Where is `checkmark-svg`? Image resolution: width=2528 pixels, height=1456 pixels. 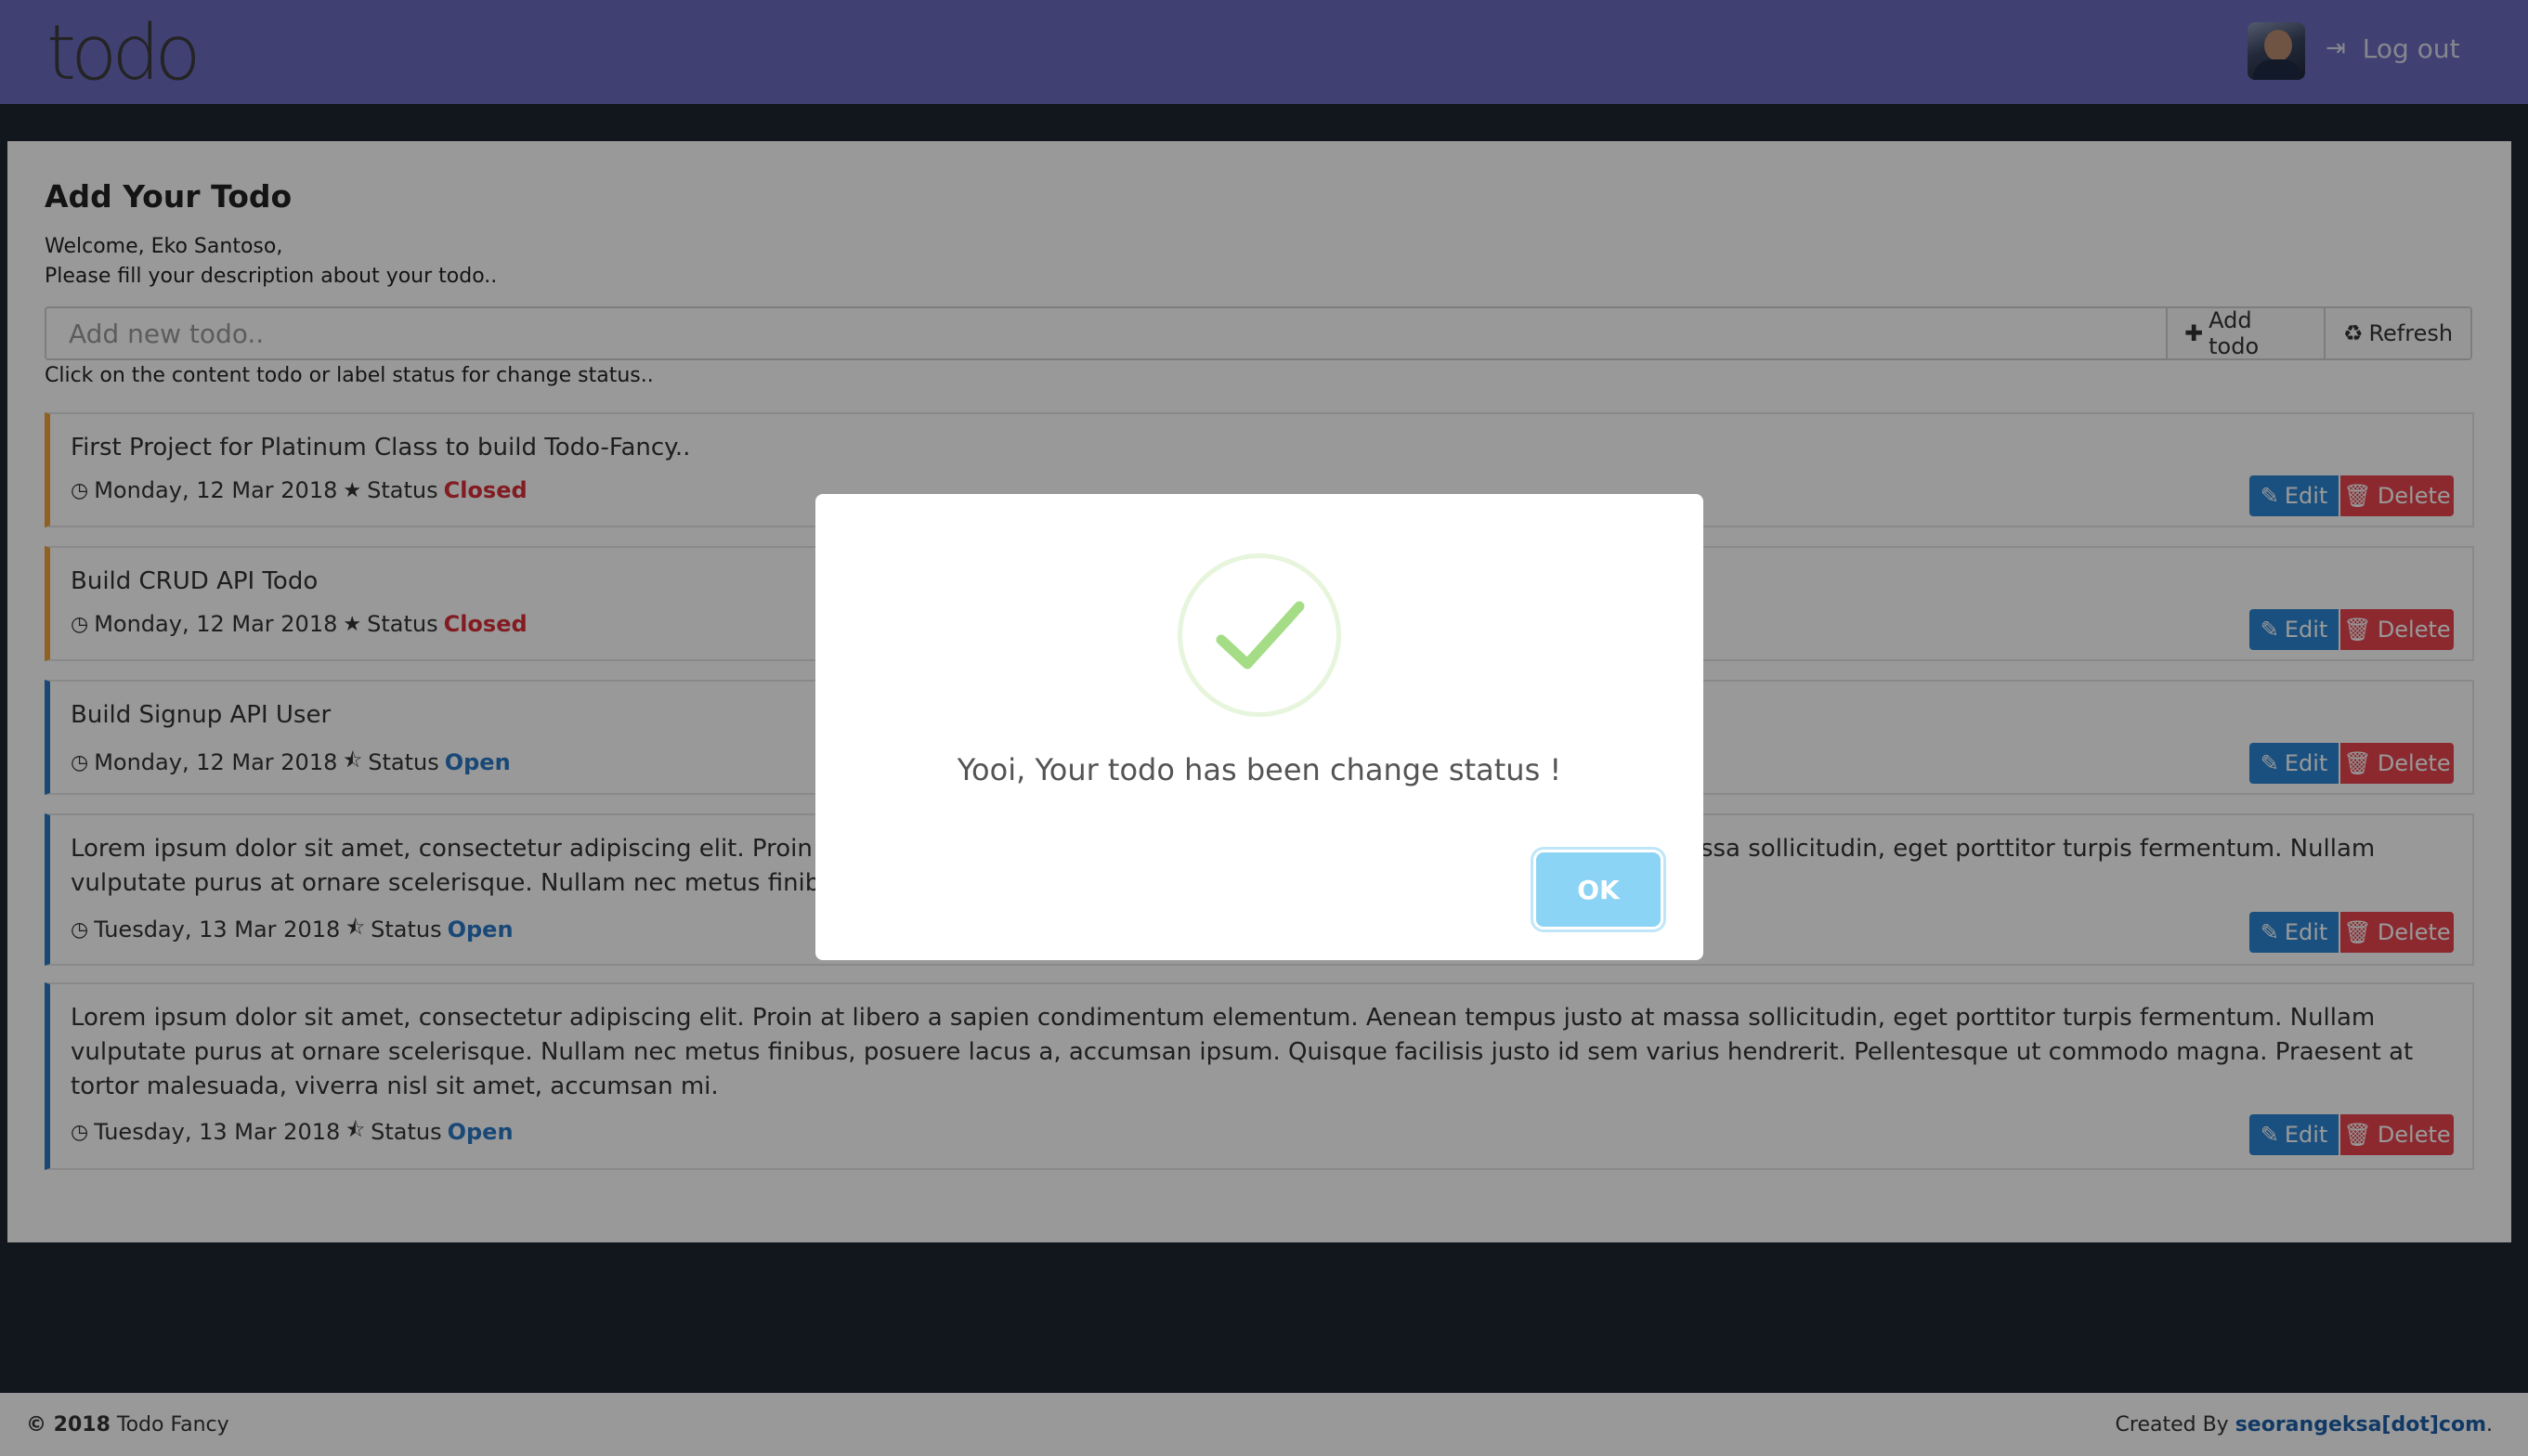 checkmark-svg is located at coordinates (1261, 635).